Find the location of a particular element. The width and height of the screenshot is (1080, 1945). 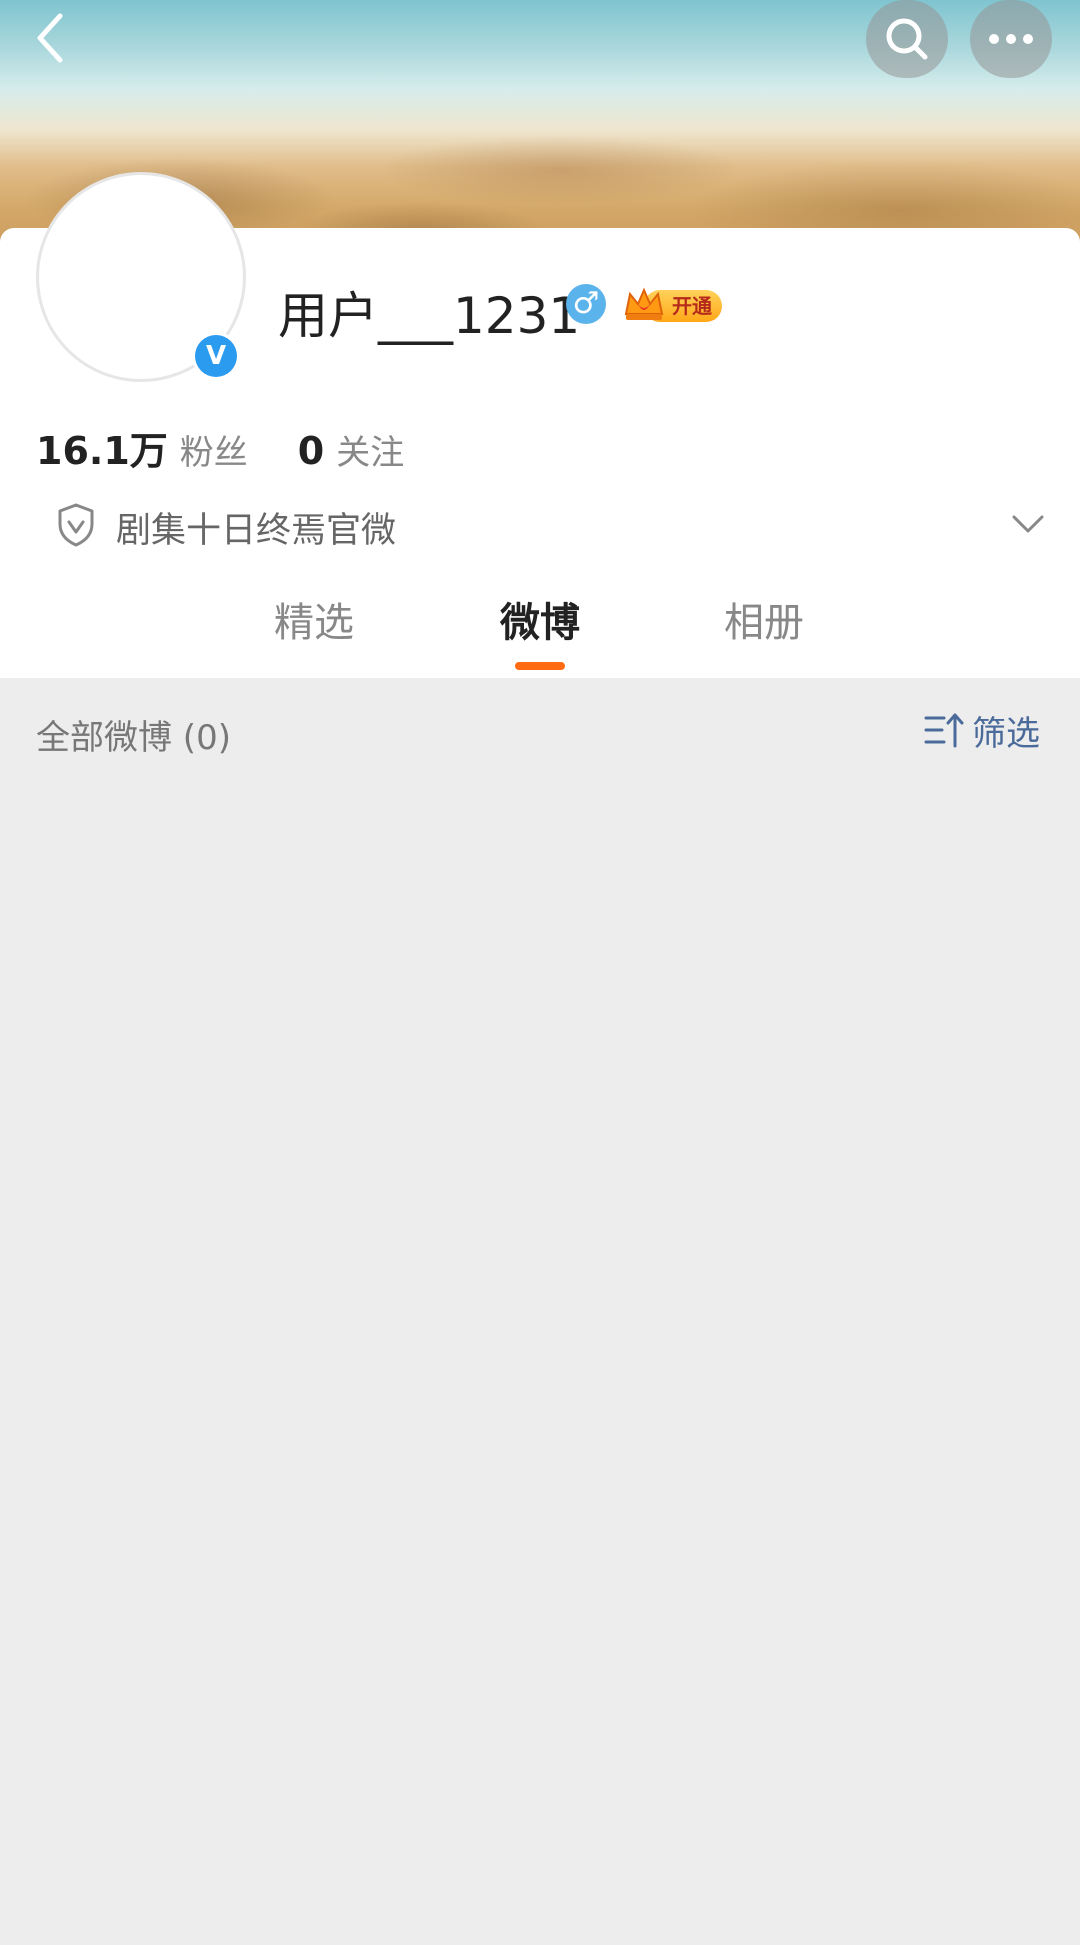

search-icon is located at coordinates (907, 39).